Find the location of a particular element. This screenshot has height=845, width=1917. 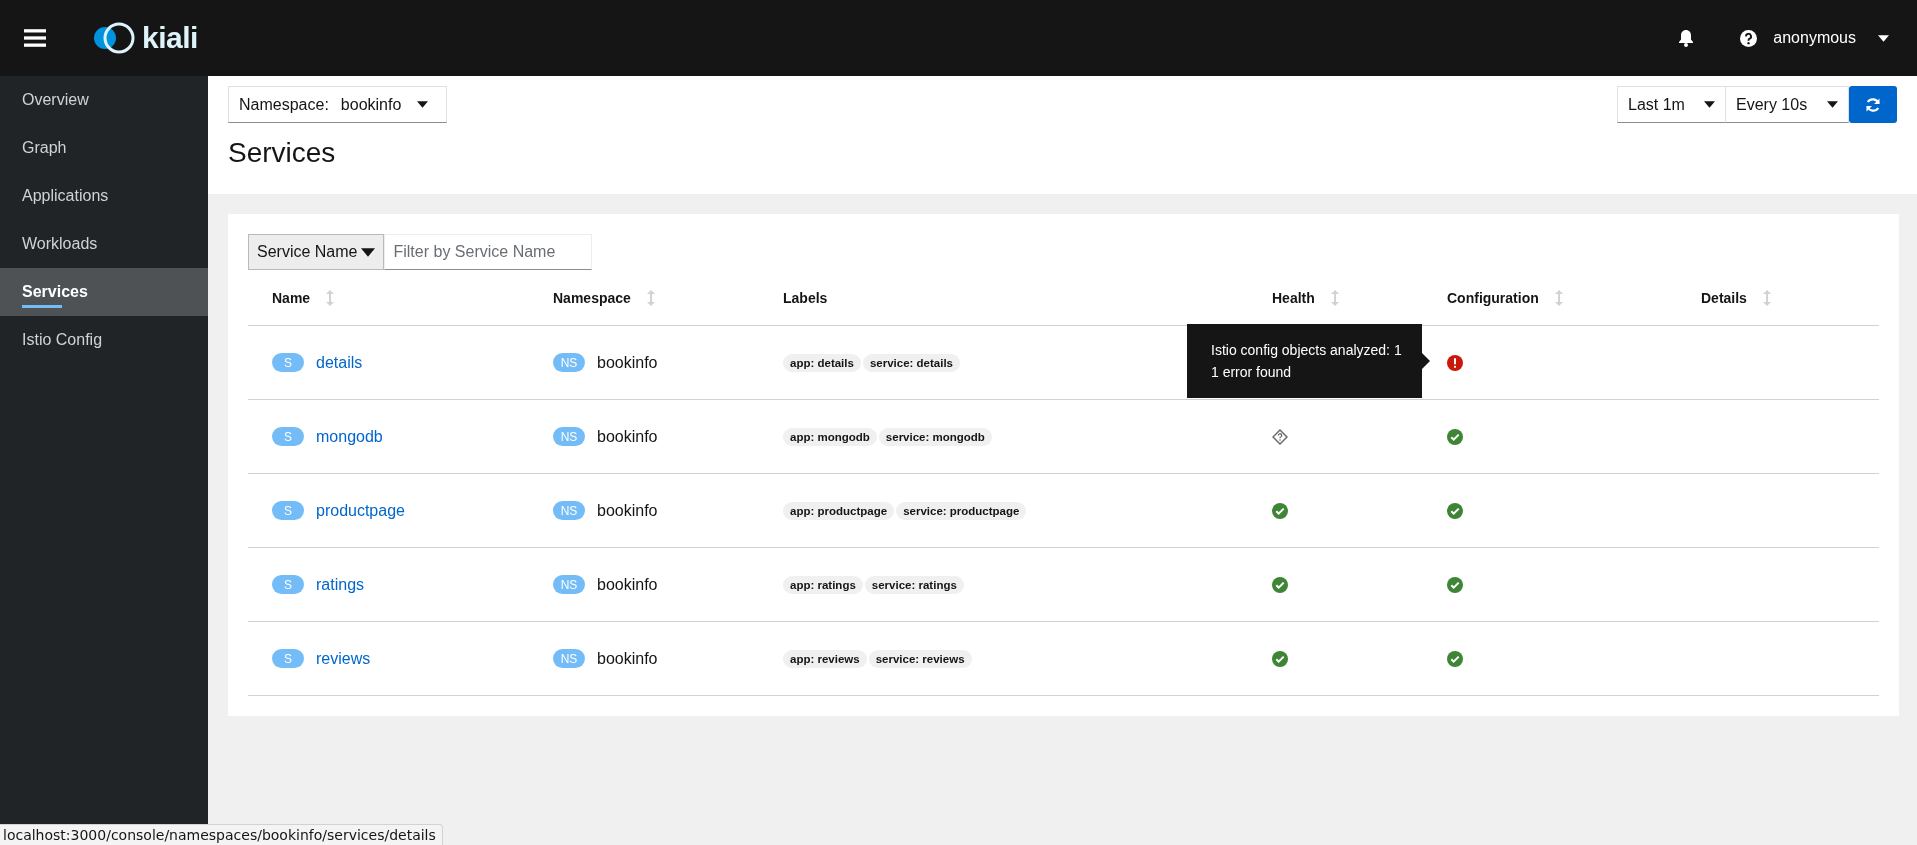

label-chip: service: details is located at coordinates (911, 362).